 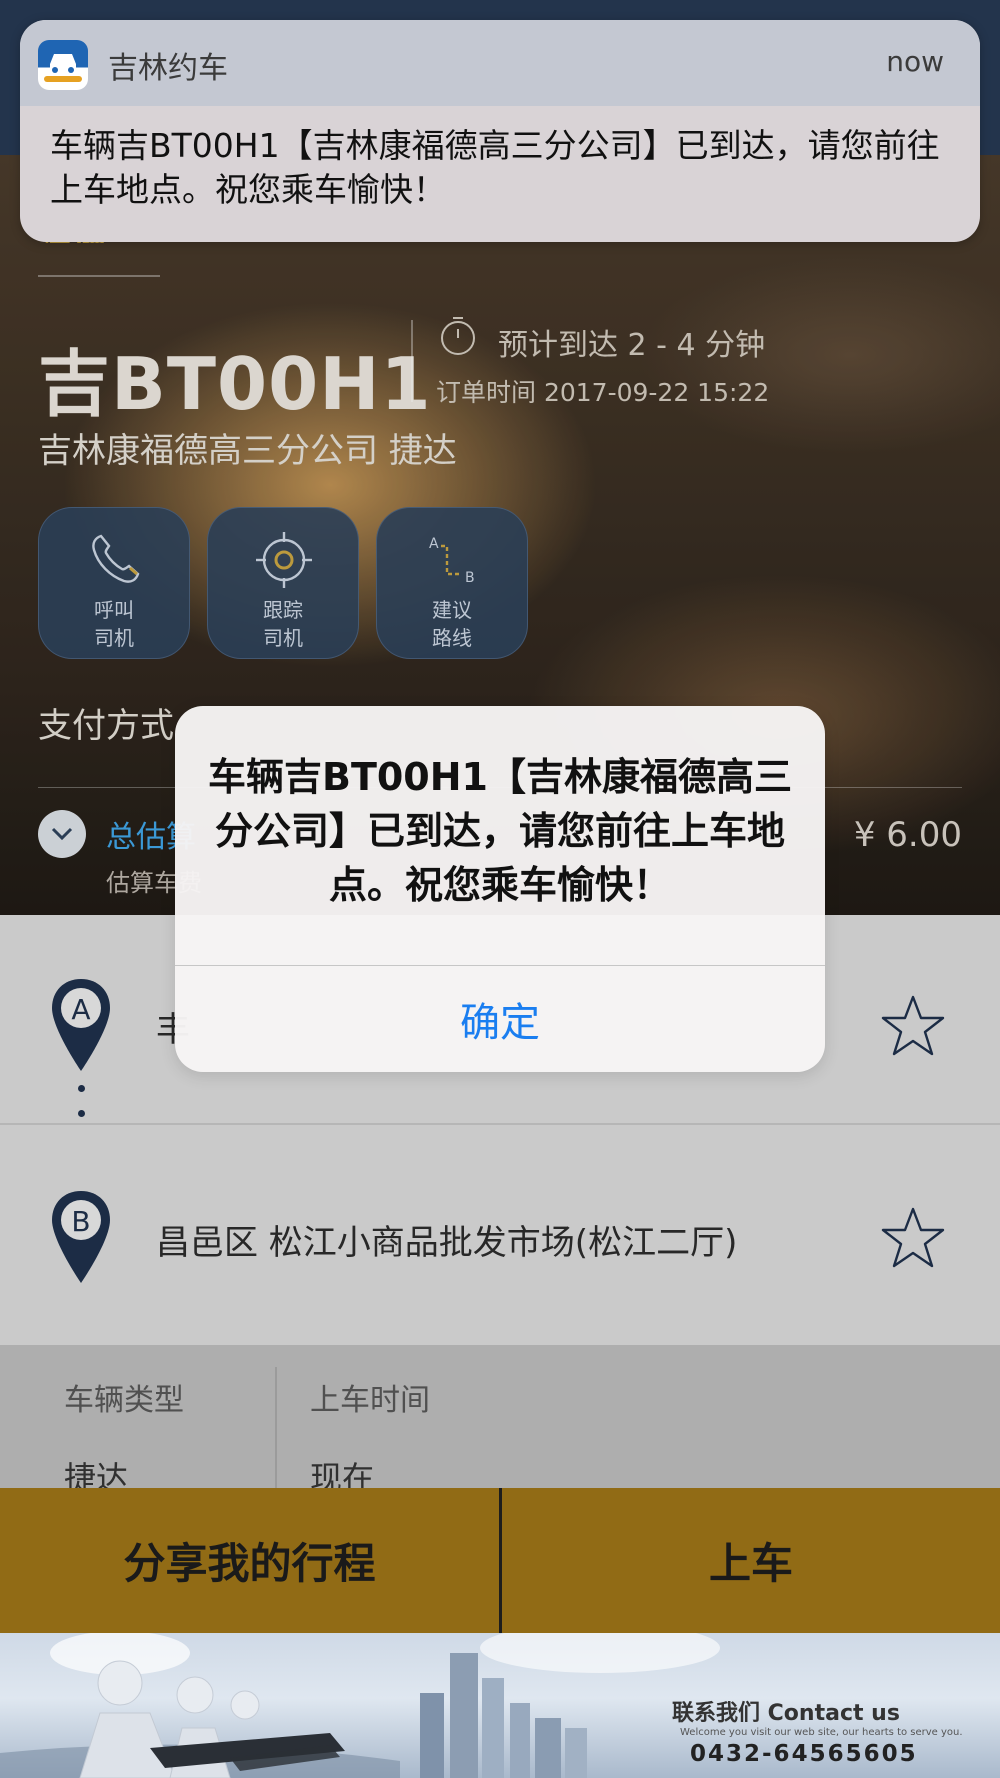 I want to click on crosshair-icon, so click(x=284, y=560).